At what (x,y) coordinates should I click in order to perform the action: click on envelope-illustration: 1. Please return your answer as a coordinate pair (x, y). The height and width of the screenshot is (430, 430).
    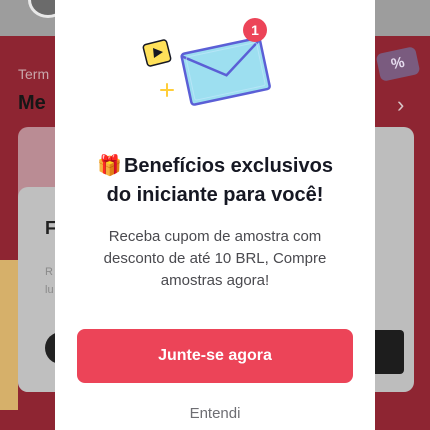
    Looking at the image, I should click on (206, 62).